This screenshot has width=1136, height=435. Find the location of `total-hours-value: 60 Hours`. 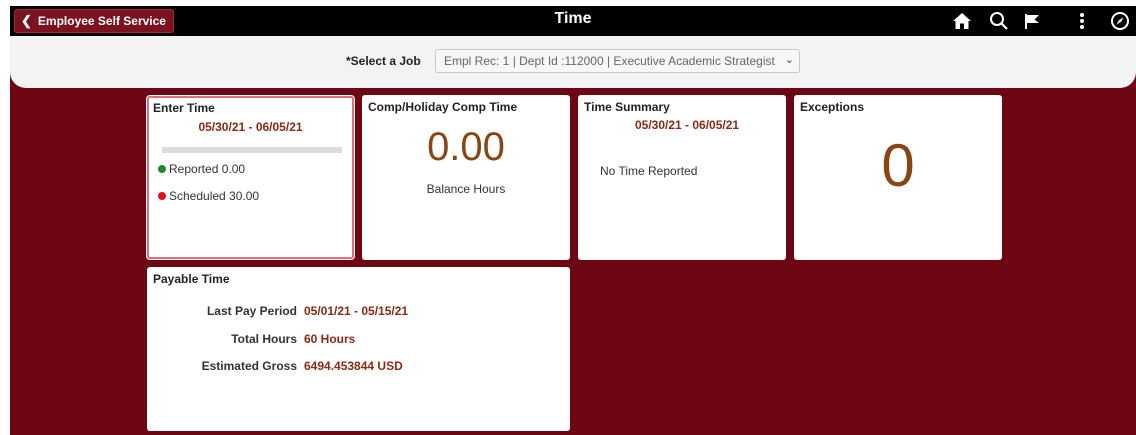

total-hours-value: 60 Hours is located at coordinates (330, 339).